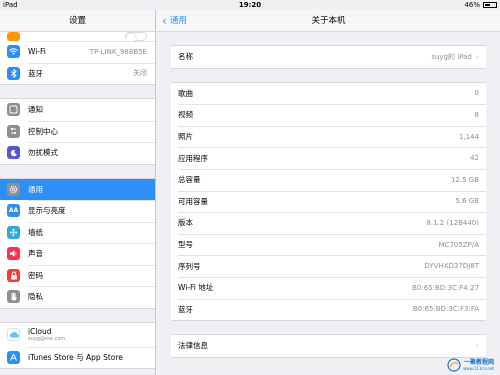 This screenshot has width=500, height=375. Describe the element at coordinates (13, 73) in the screenshot. I see `bluetooth-icon` at that location.